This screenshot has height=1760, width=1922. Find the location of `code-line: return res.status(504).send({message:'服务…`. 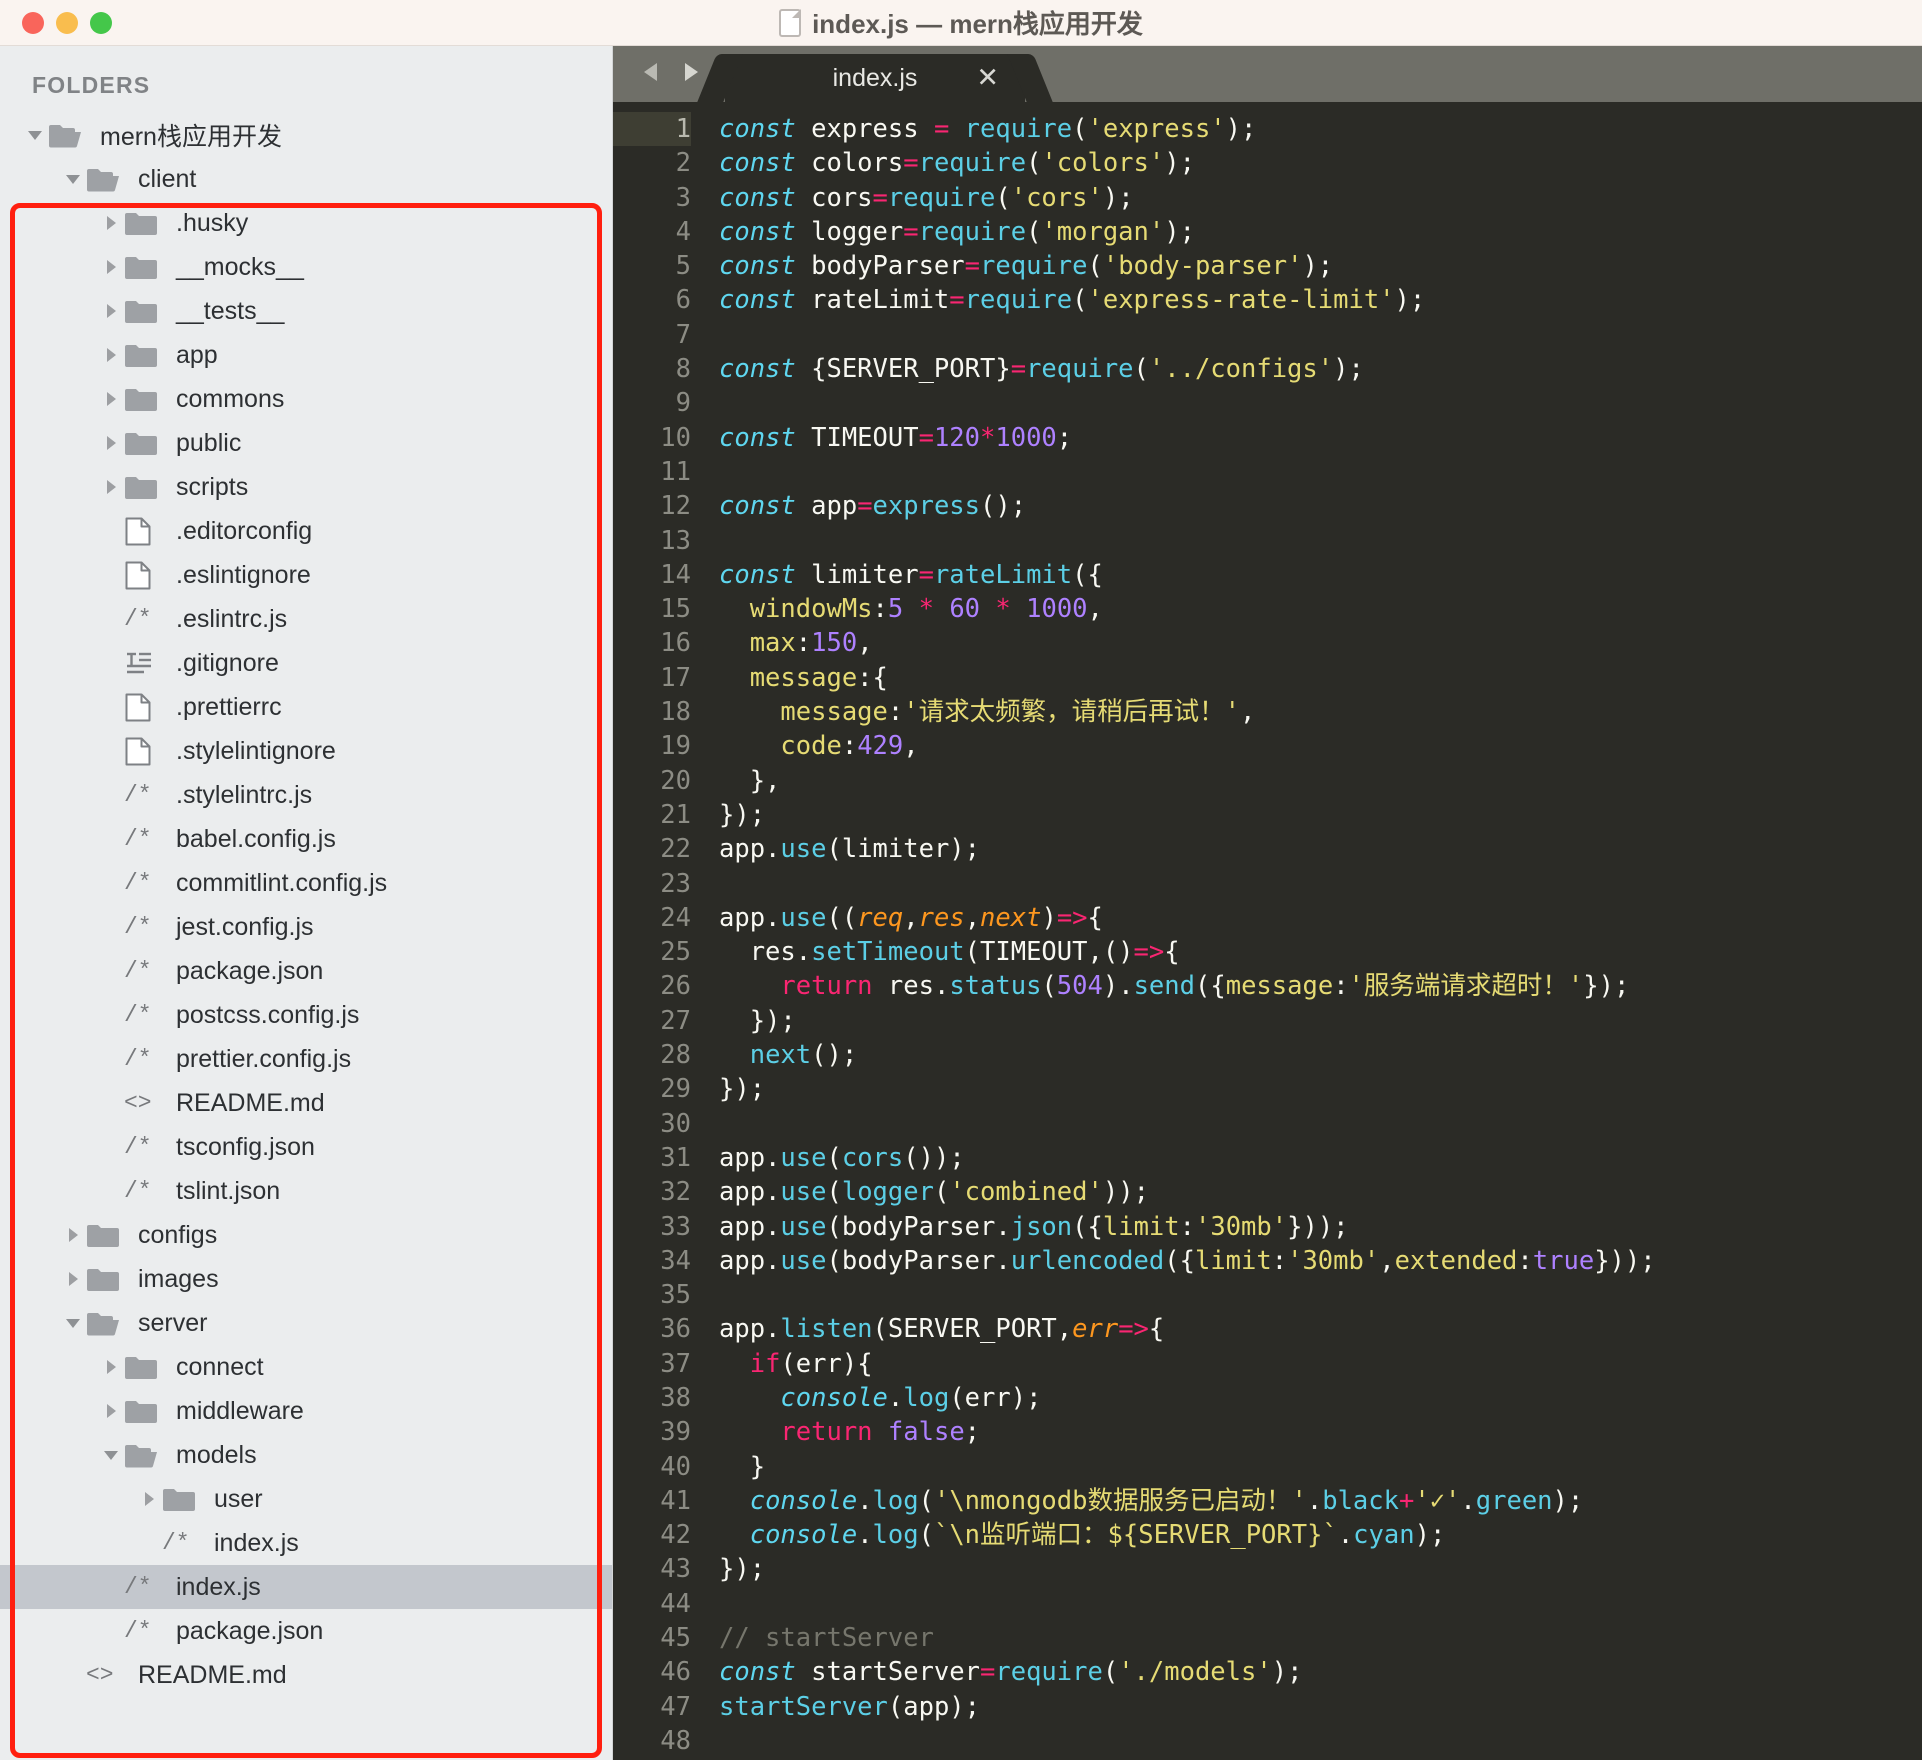

code-line: return res.status(504).send({message:'服务… is located at coordinates (1320, 986).